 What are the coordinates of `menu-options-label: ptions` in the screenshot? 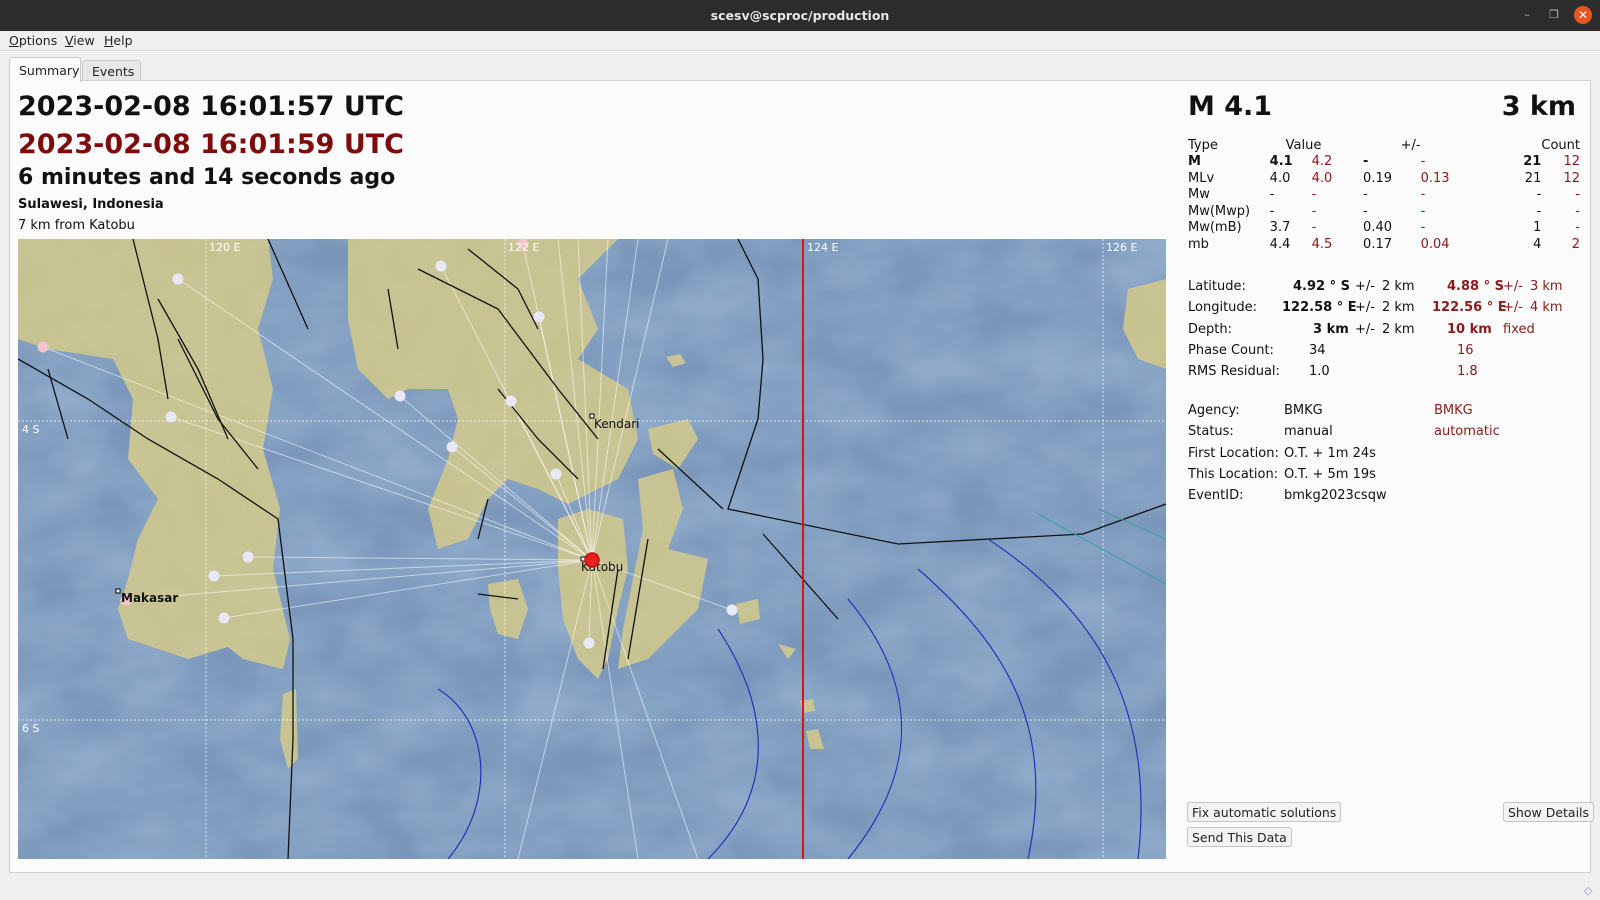 It's located at (38, 40).